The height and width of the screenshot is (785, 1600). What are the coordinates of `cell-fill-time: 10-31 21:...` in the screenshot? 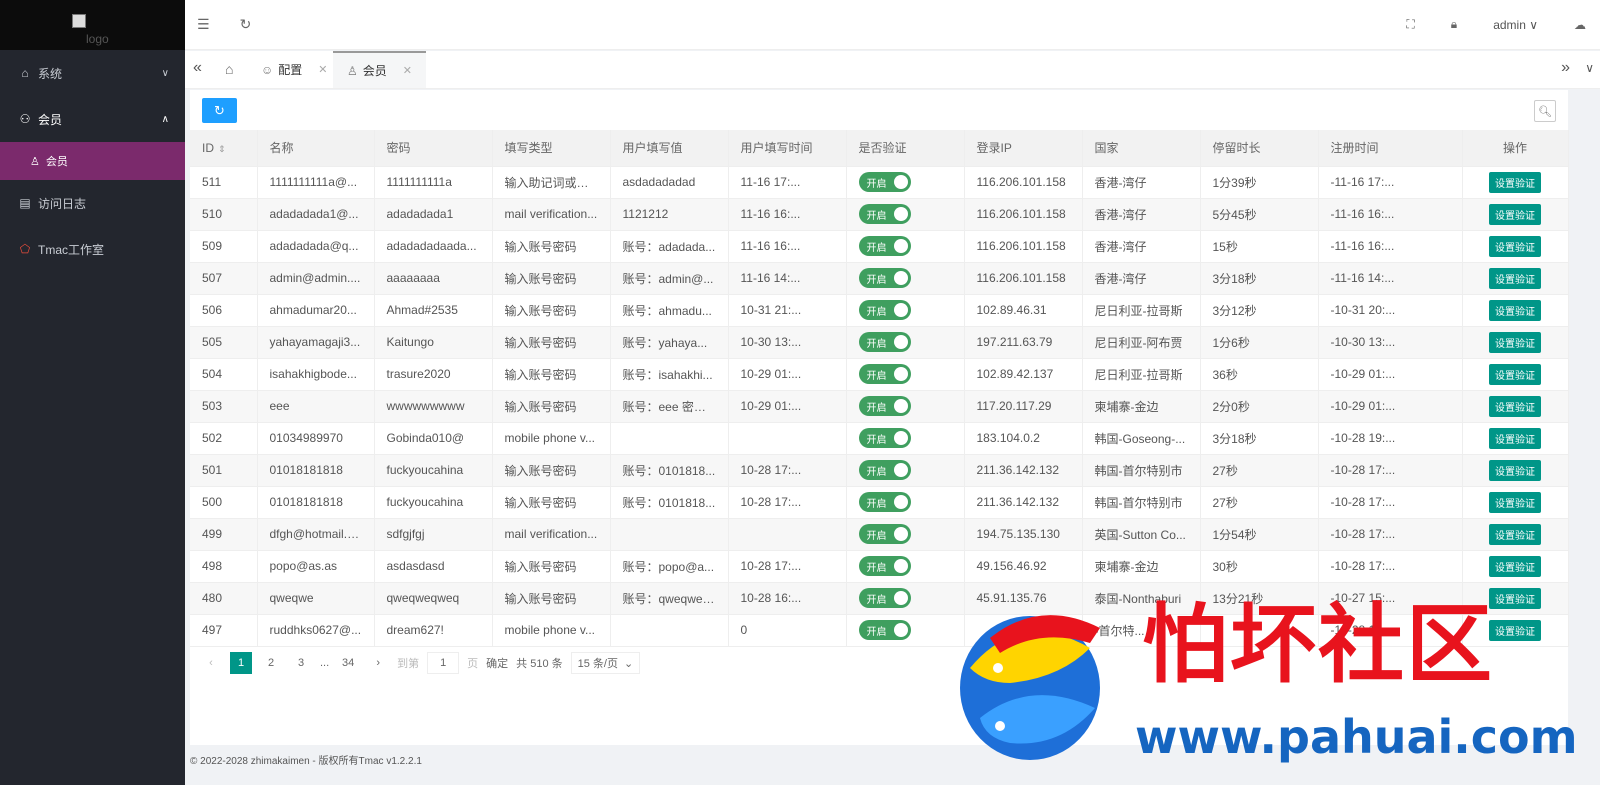 It's located at (787, 310).